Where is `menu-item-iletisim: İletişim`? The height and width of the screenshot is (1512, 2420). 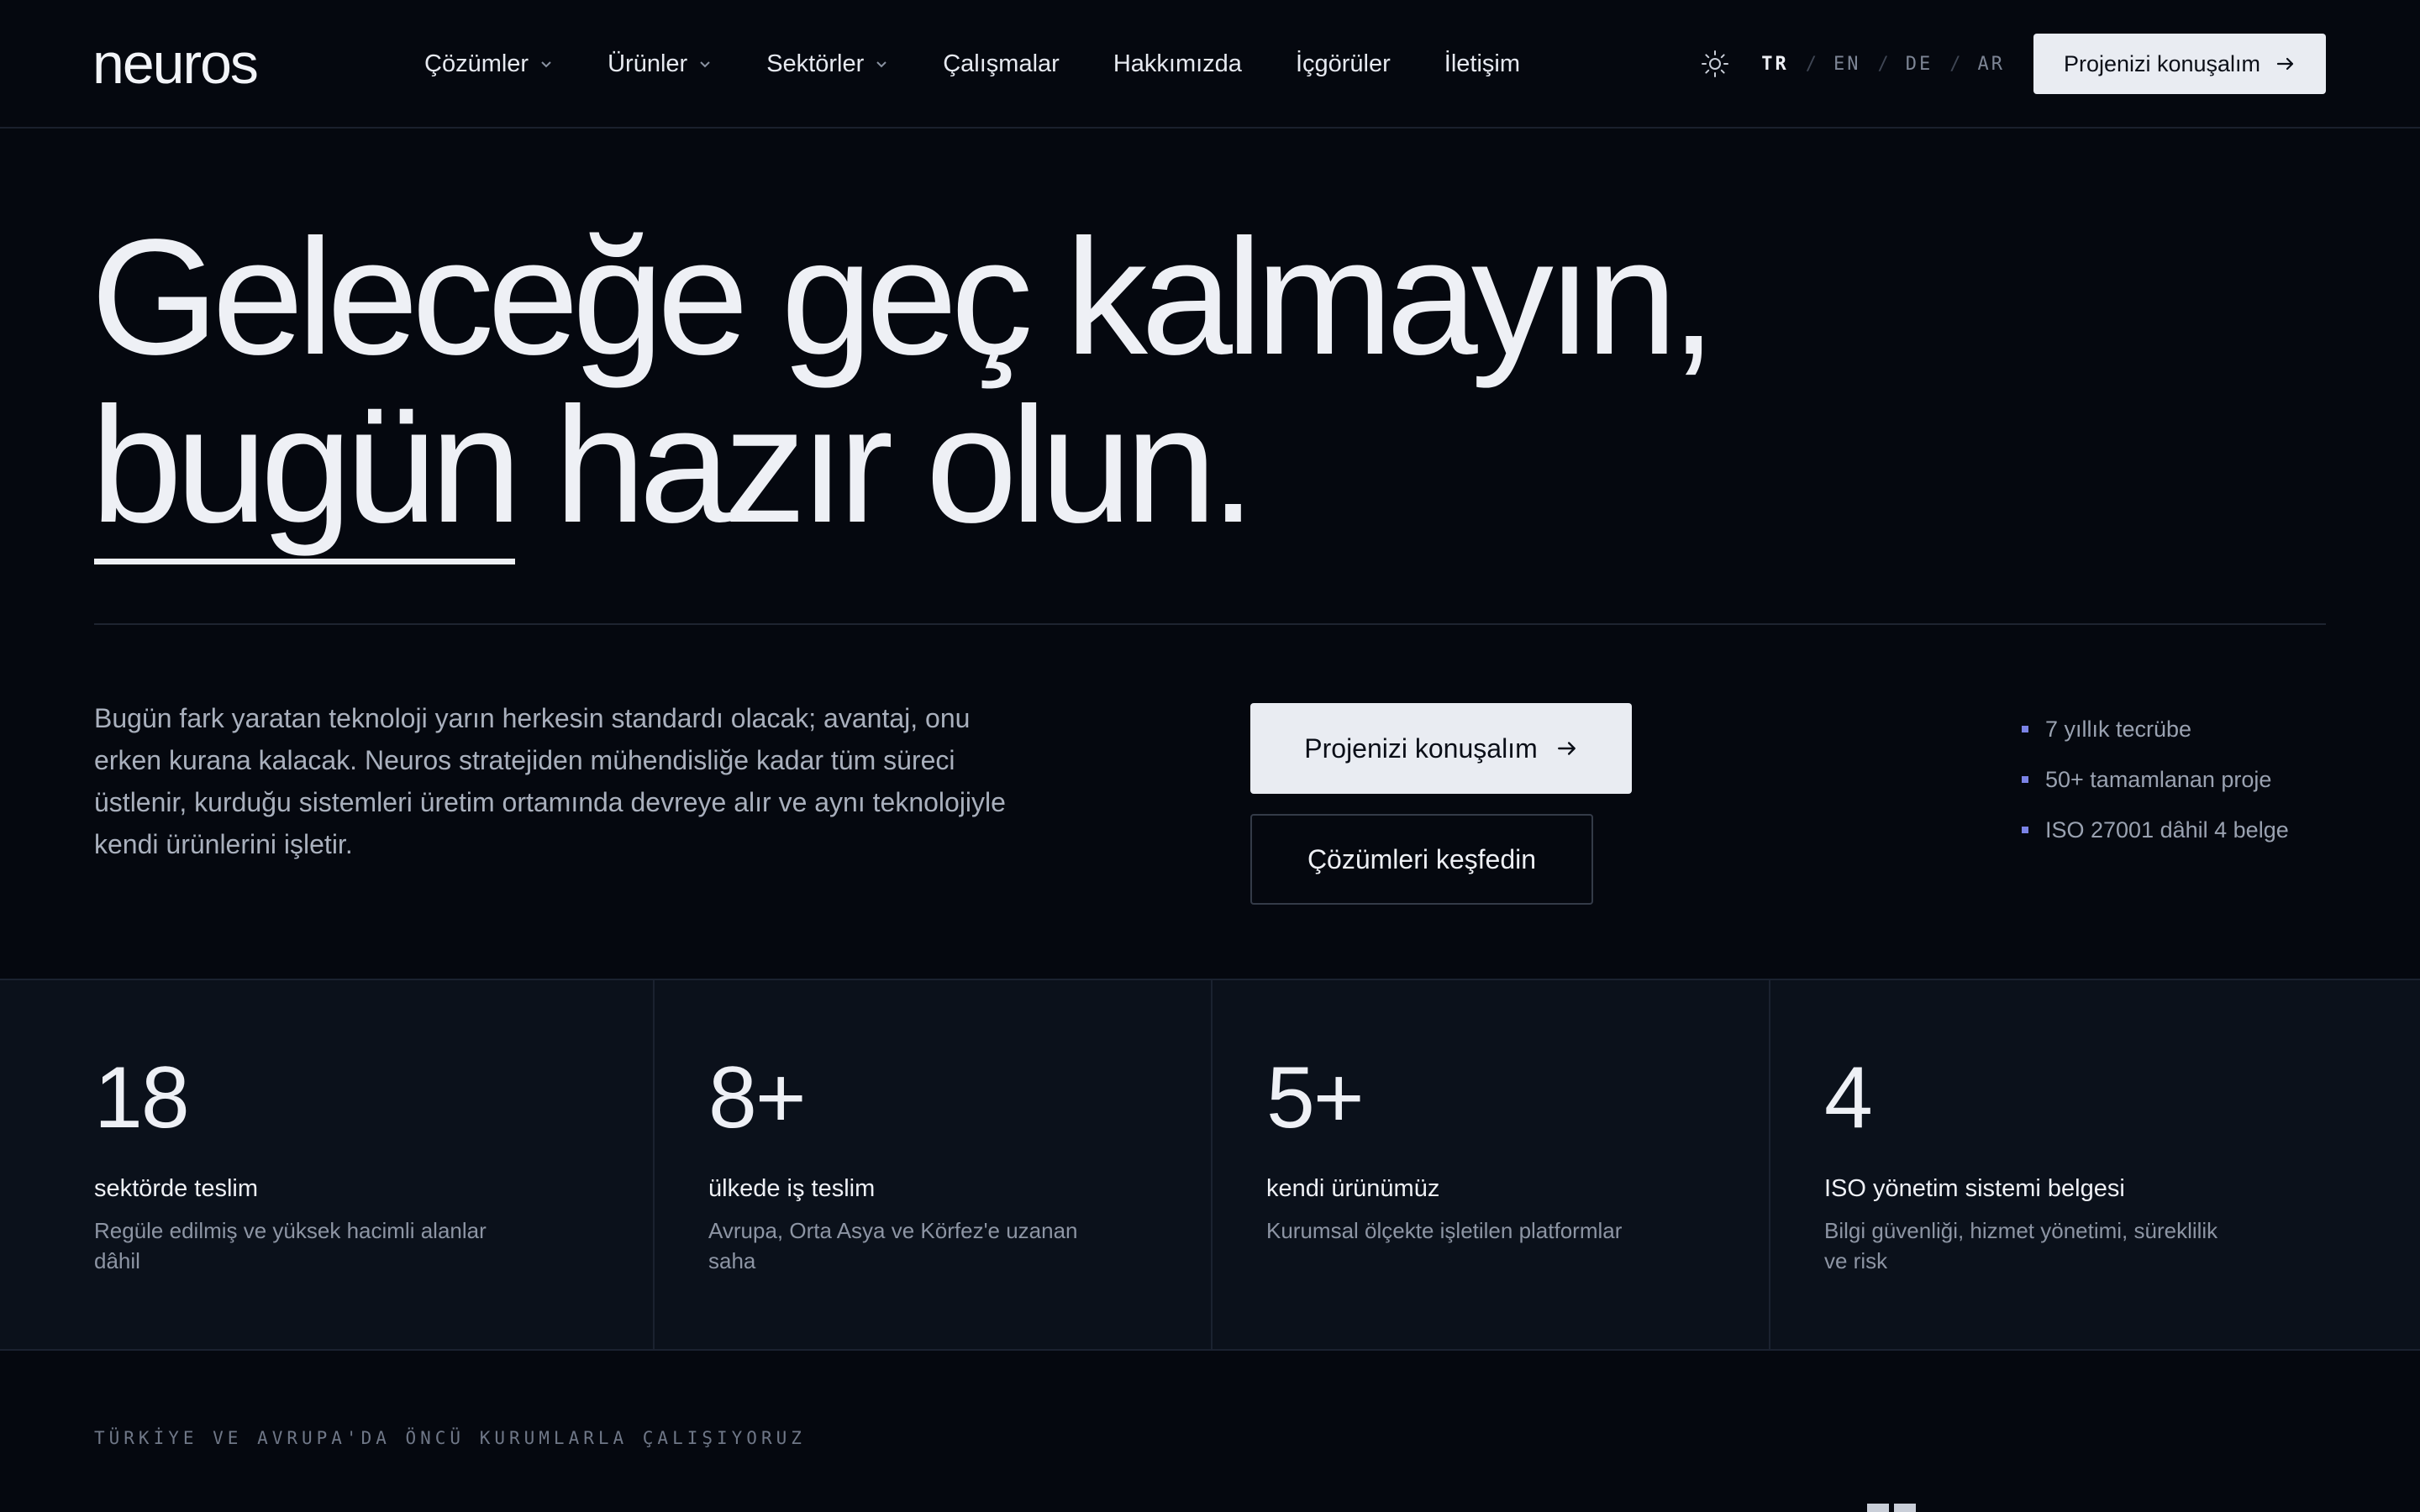 menu-item-iletisim: İletişim is located at coordinates (1482, 64).